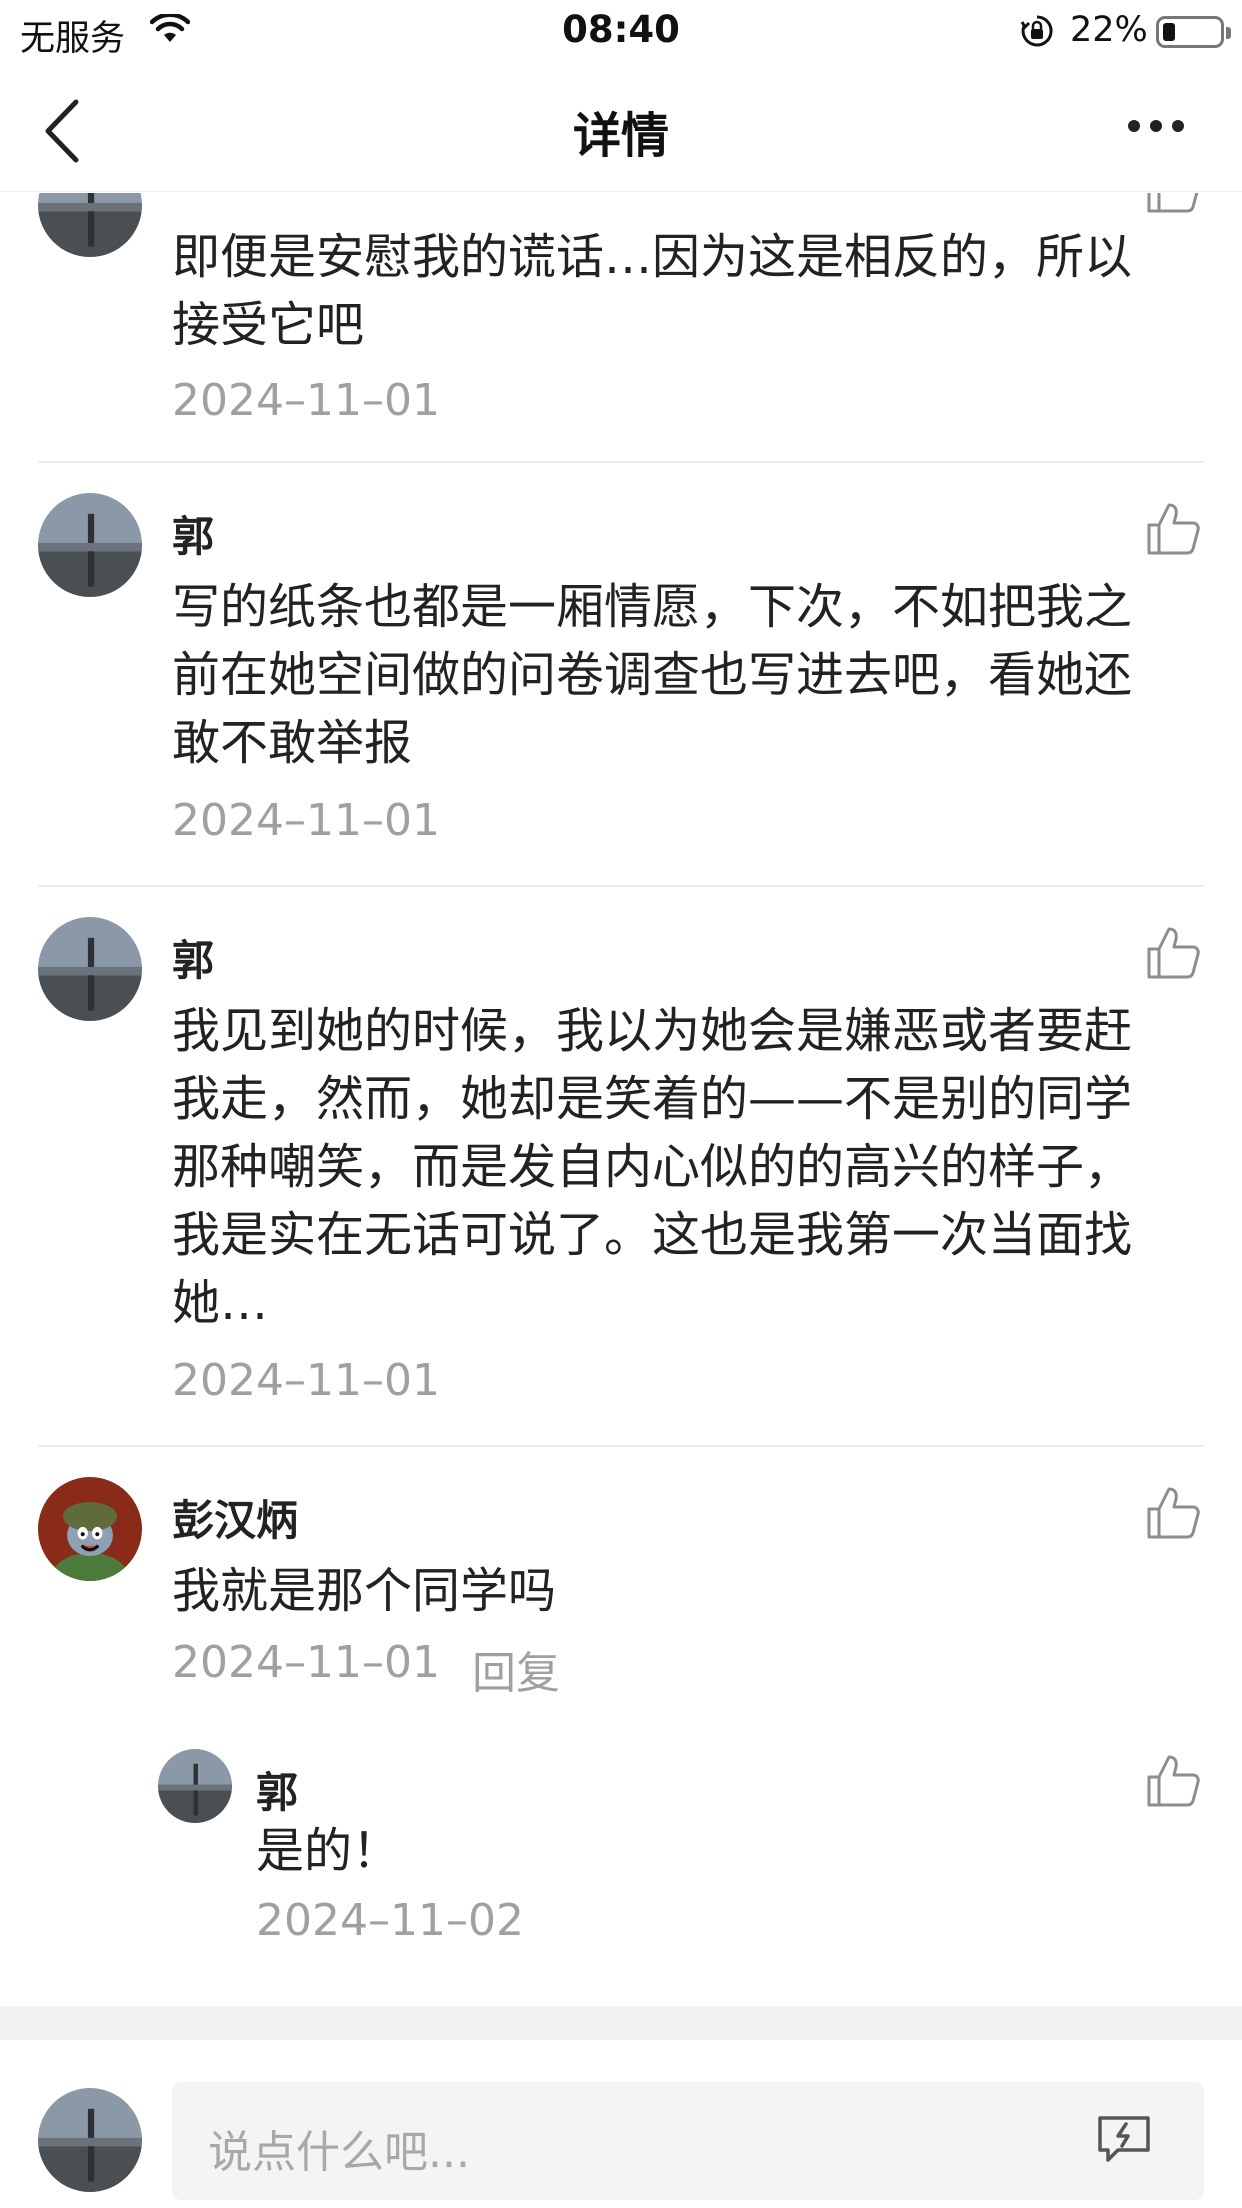 This screenshot has width=1242, height=2208. I want to click on my-avatar, so click(90, 2140).